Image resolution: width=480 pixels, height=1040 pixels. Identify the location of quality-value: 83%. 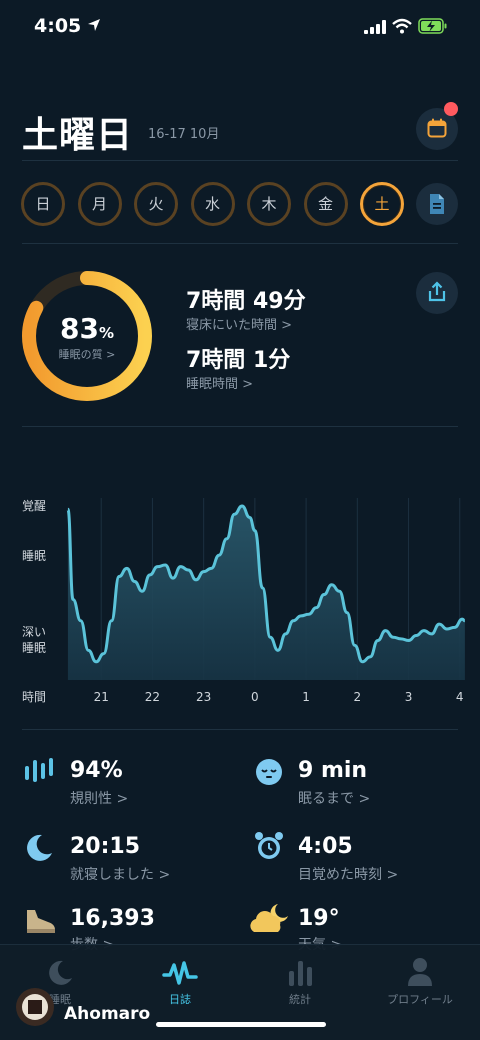
(87, 328).